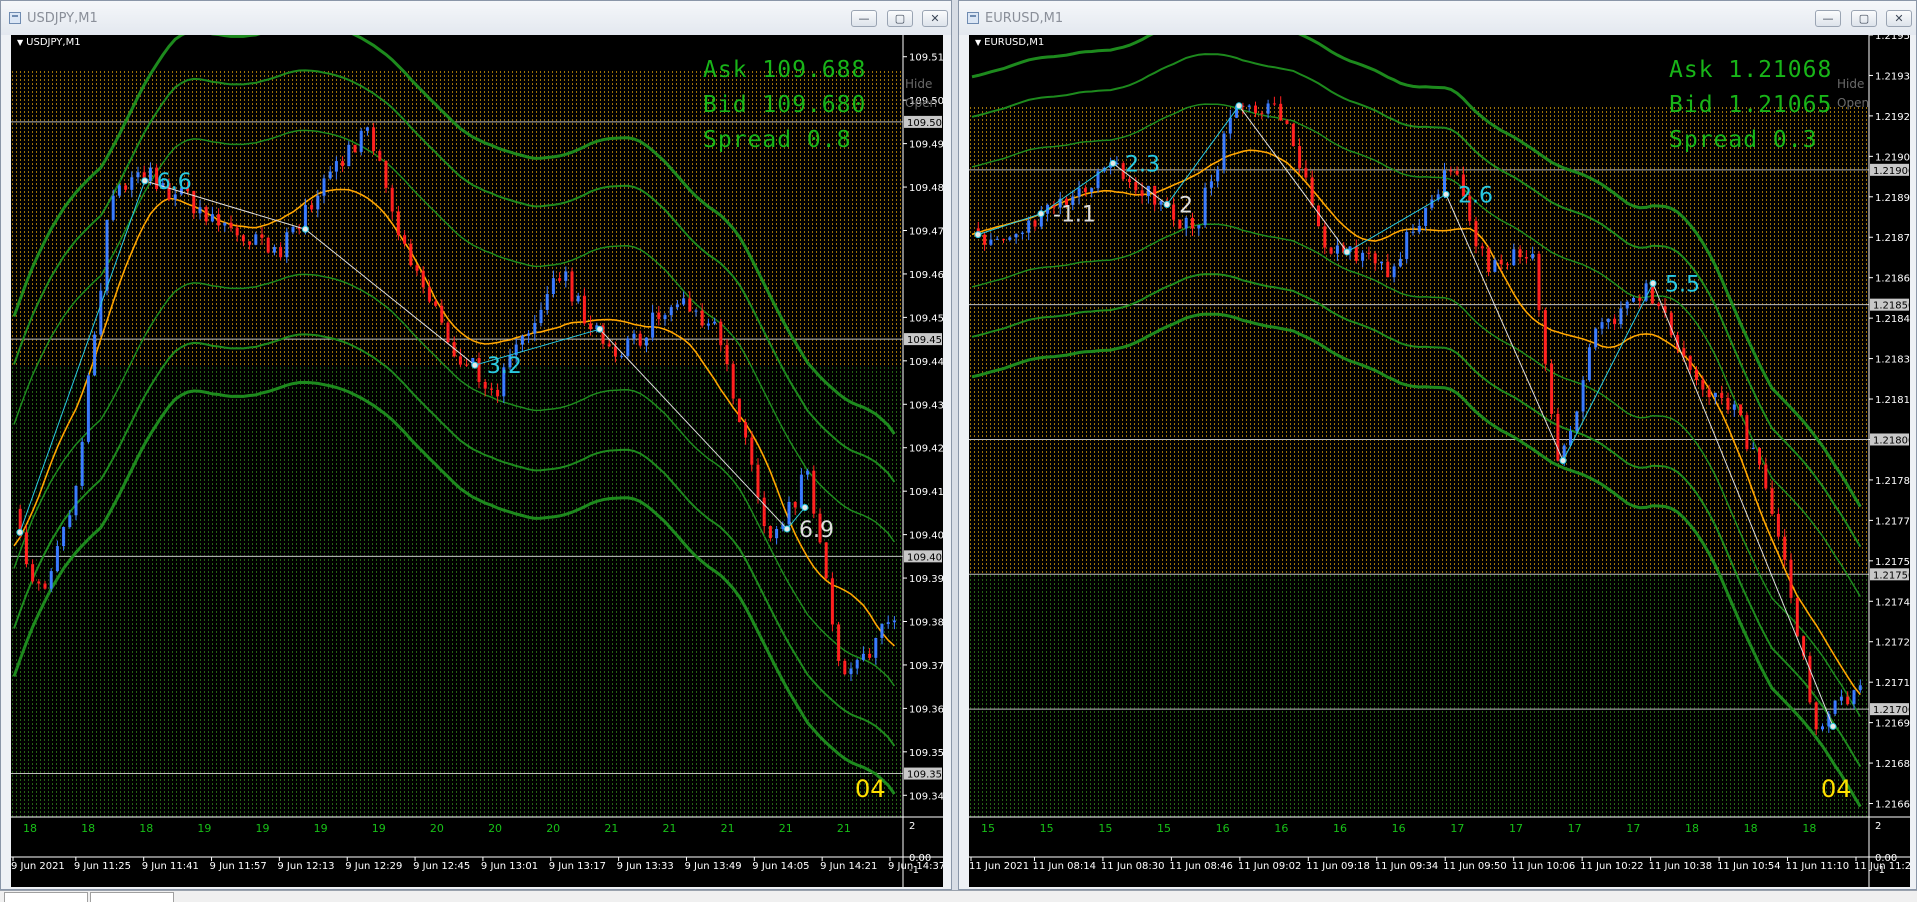  What do you see at coordinates (1653, 283) in the screenshot?
I see `zigzag-point` at bounding box center [1653, 283].